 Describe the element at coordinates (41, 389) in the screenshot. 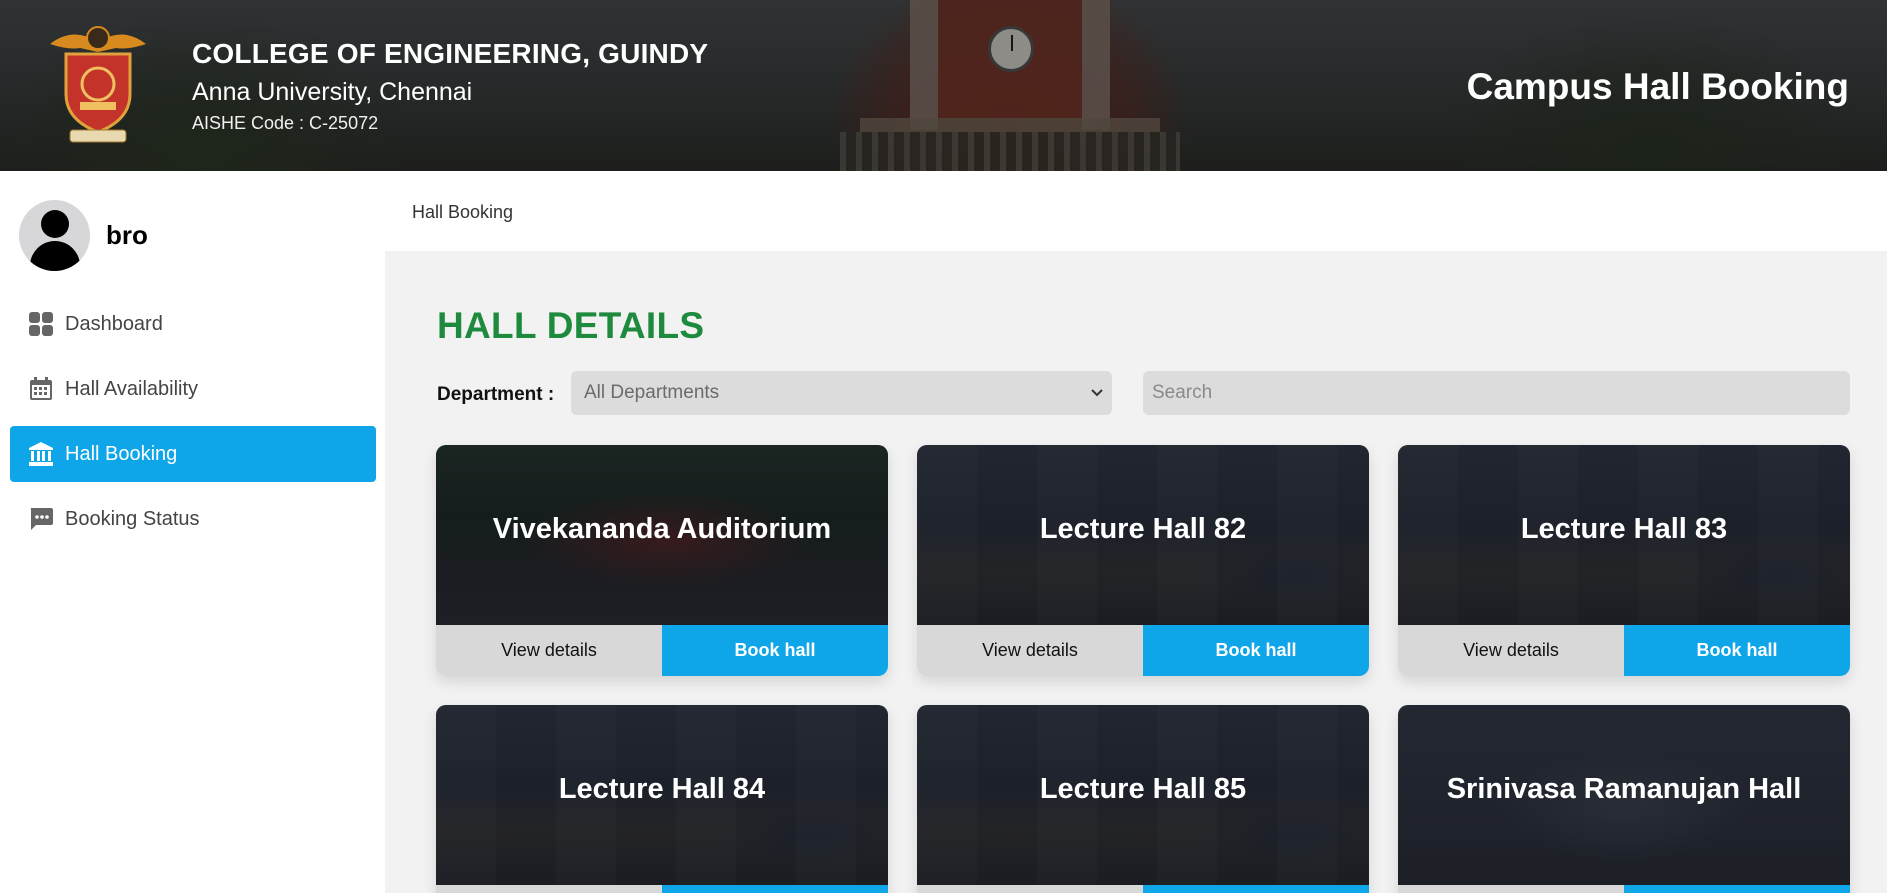

I see `calendar-icon` at that location.